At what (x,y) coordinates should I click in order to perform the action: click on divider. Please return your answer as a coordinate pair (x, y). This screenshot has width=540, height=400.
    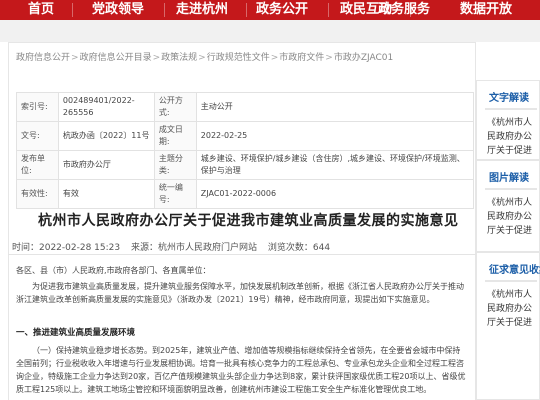
    Looking at the image, I should click on (242, 254).